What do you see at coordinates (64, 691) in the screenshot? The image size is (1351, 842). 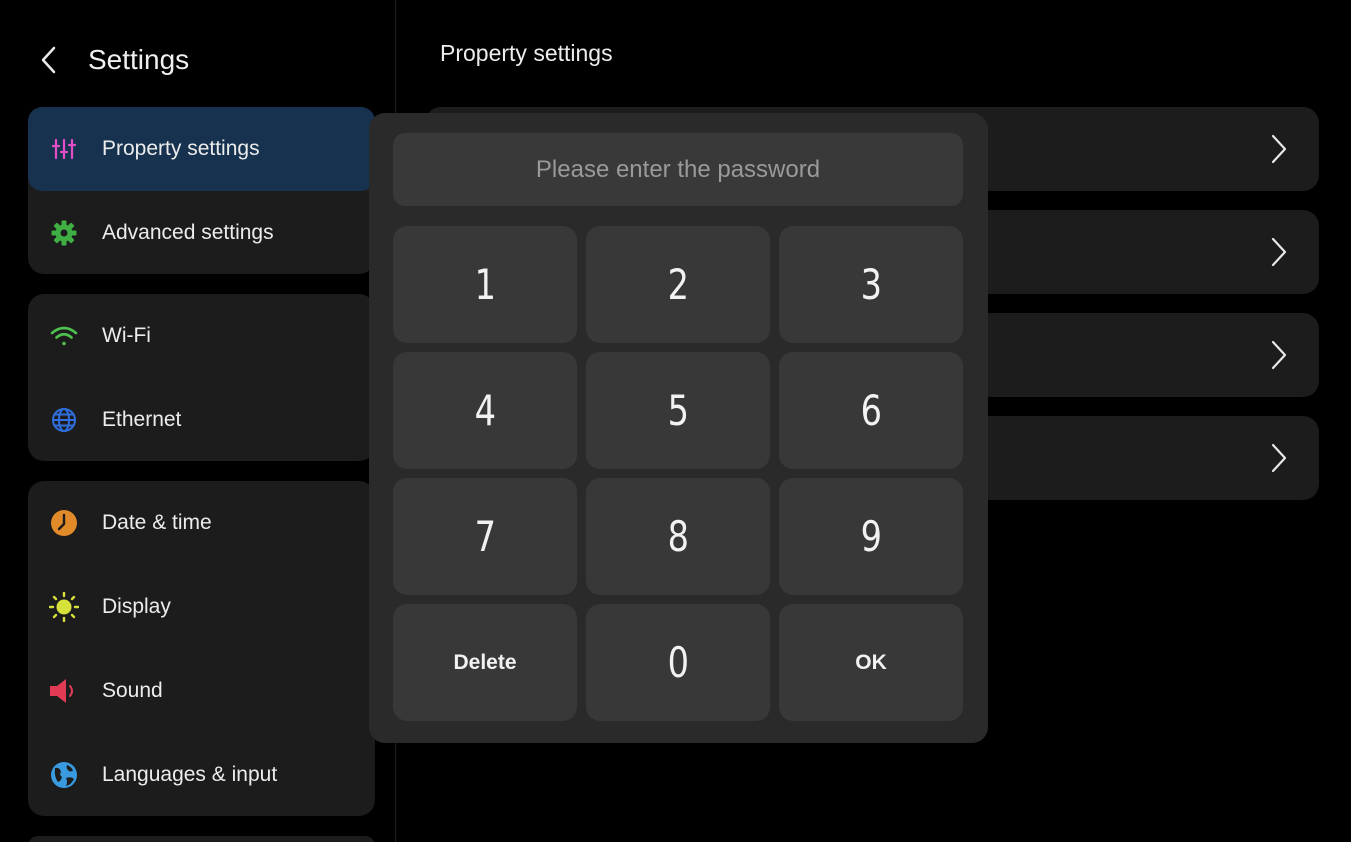 I see `speaker-icon` at bounding box center [64, 691].